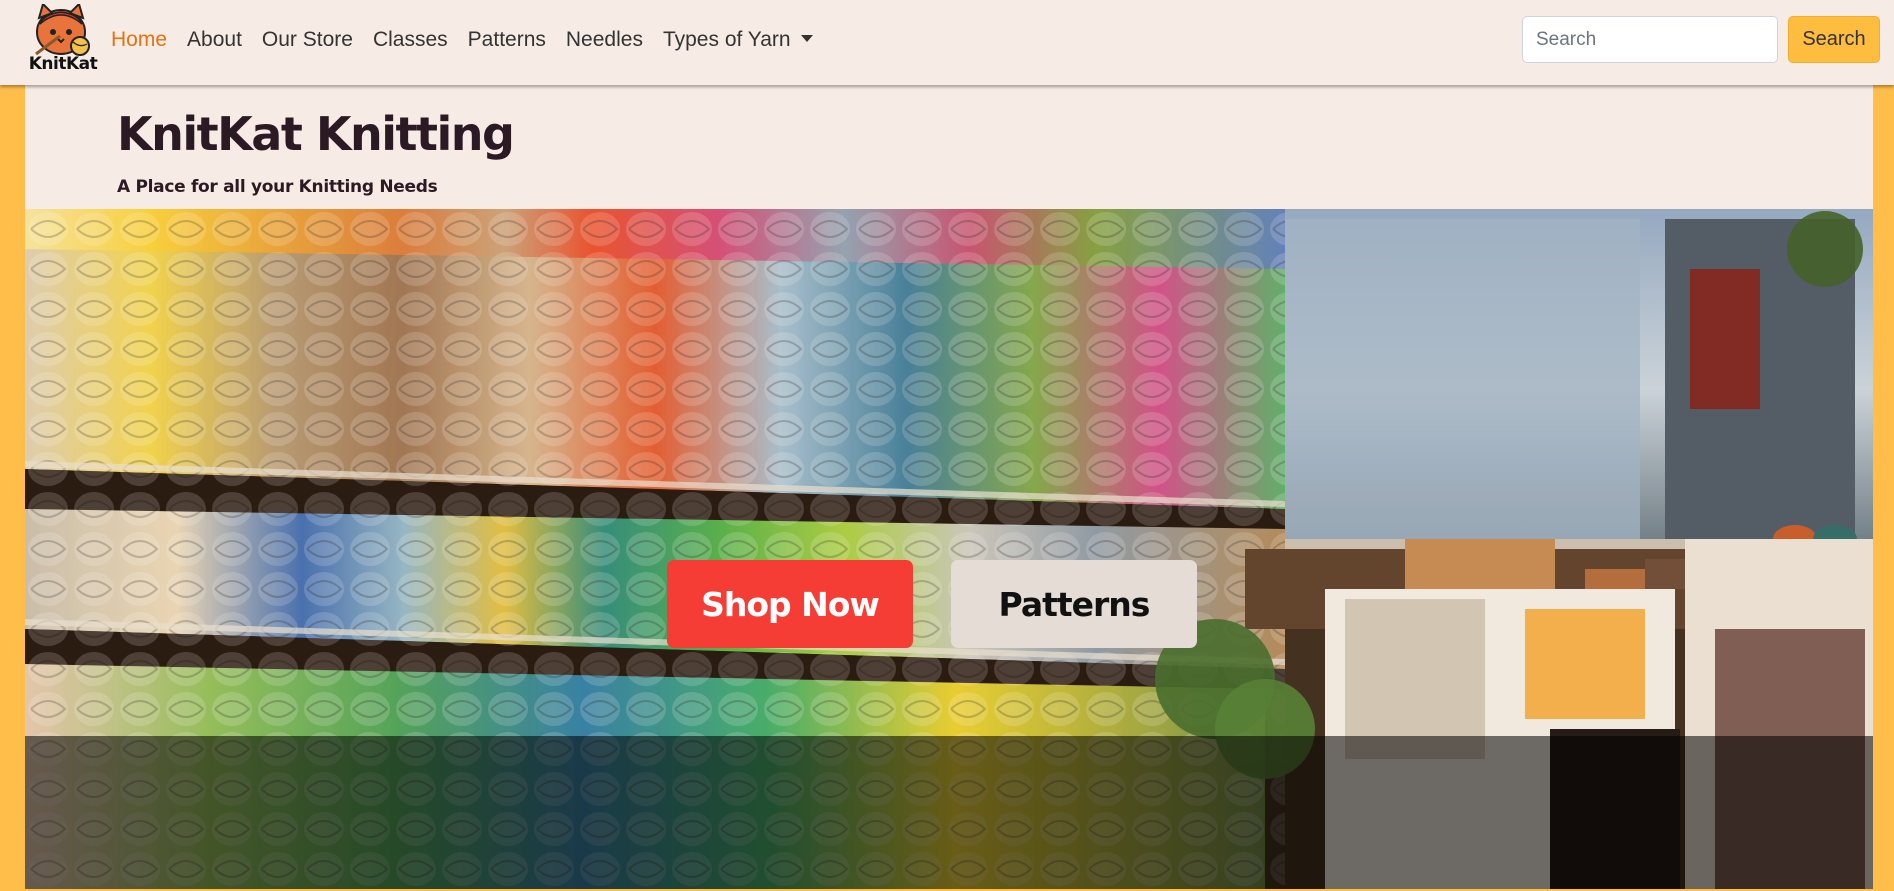 The width and height of the screenshot is (1894, 891). I want to click on nav-home: Home, so click(139, 40).